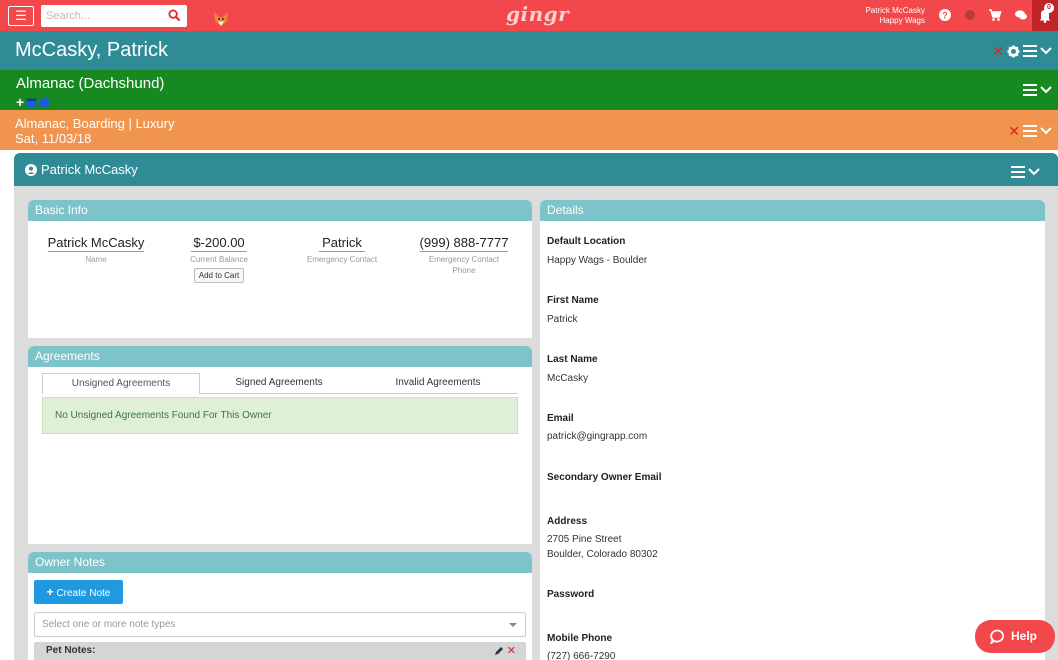  Describe the element at coordinates (359, 393) in the screenshot. I see `tab-underline` at that location.